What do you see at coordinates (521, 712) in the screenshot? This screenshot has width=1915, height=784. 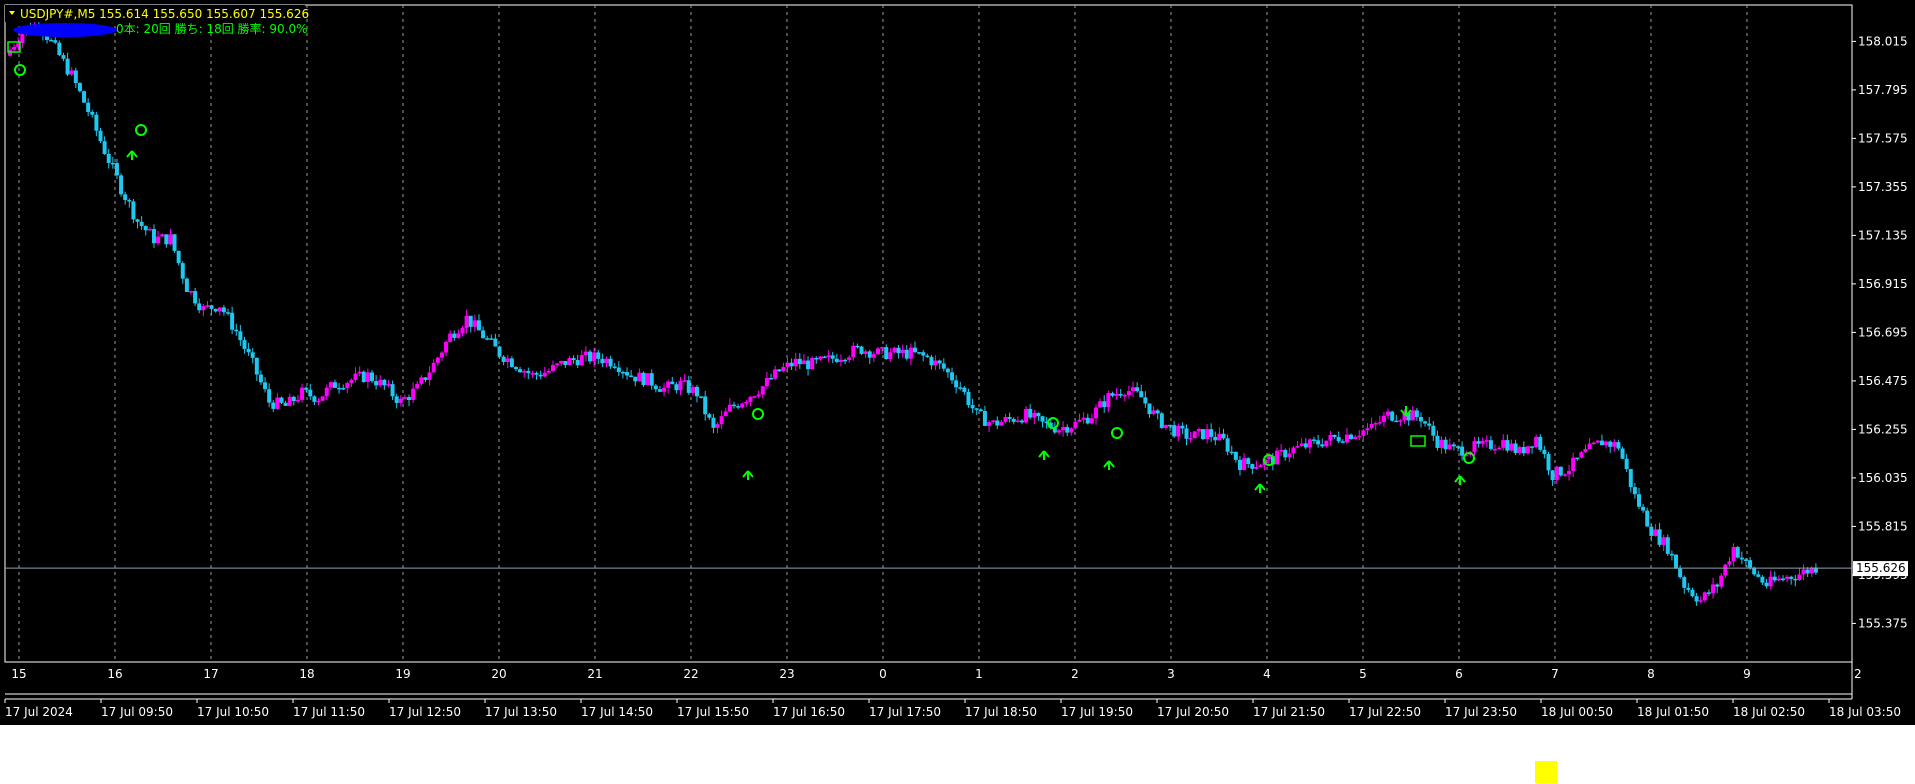 I see `time-label: 17 Jul 13:50` at bounding box center [521, 712].